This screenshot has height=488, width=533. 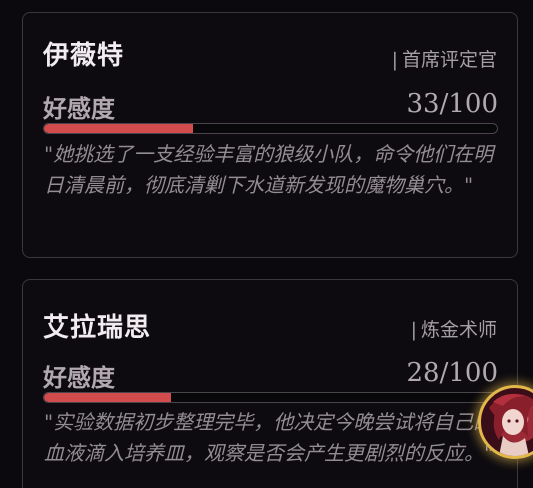 What do you see at coordinates (452, 104) in the screenshot?
I see `affection-value: 33/100` at bounding box center [452, 104].